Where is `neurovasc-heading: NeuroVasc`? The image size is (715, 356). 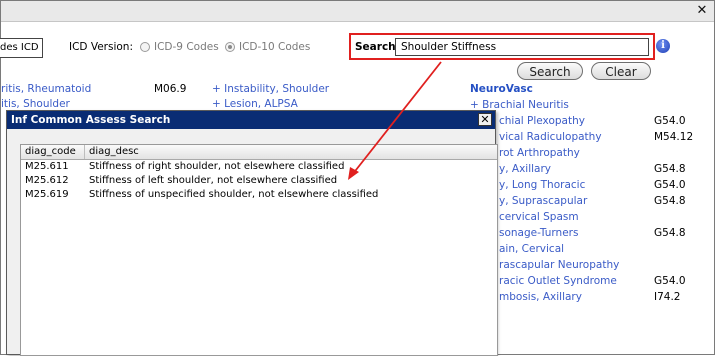
neurovasc-heading: NeuroVasc is located at coordinates (501, 89).